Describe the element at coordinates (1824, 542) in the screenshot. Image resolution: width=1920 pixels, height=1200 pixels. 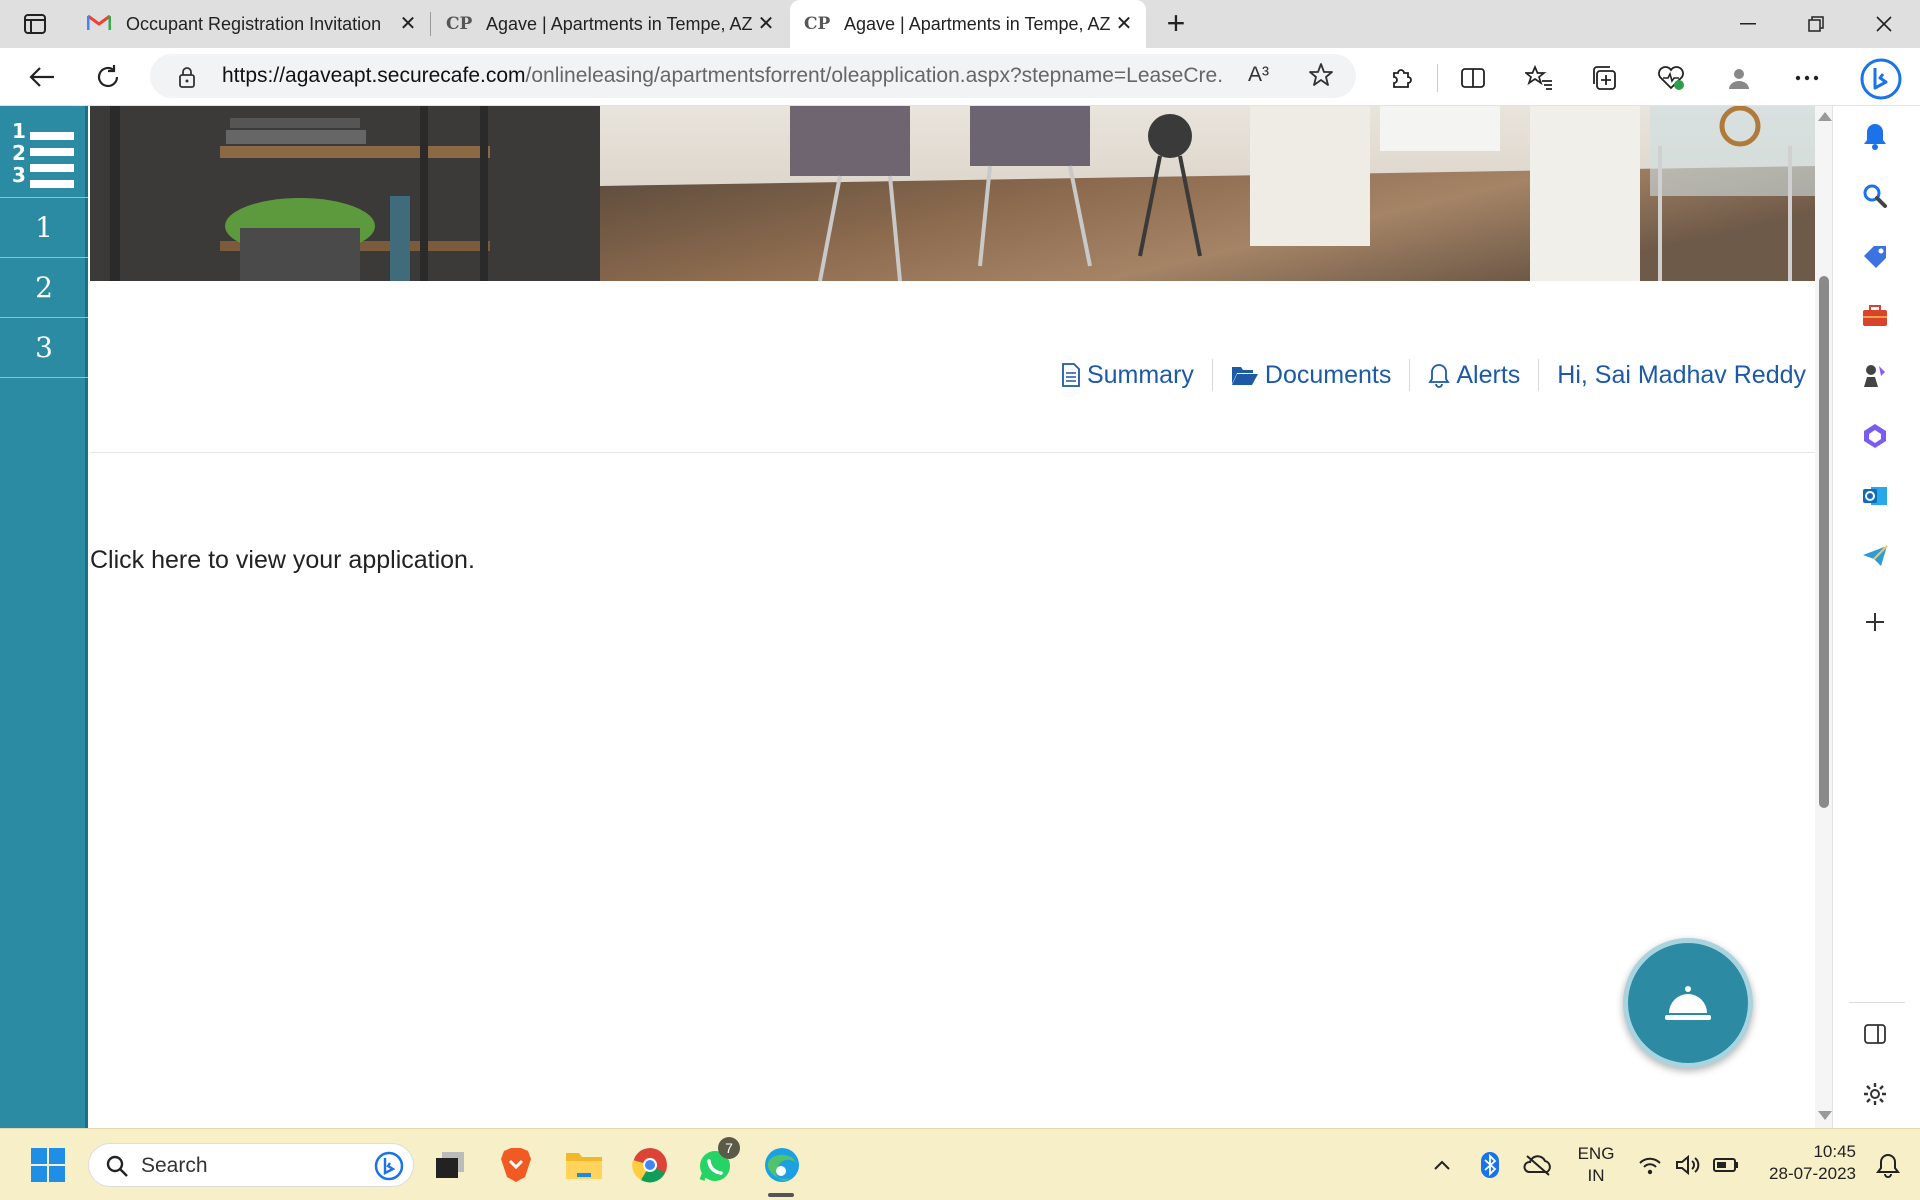
I see `scrollbar-thumb` at that location.